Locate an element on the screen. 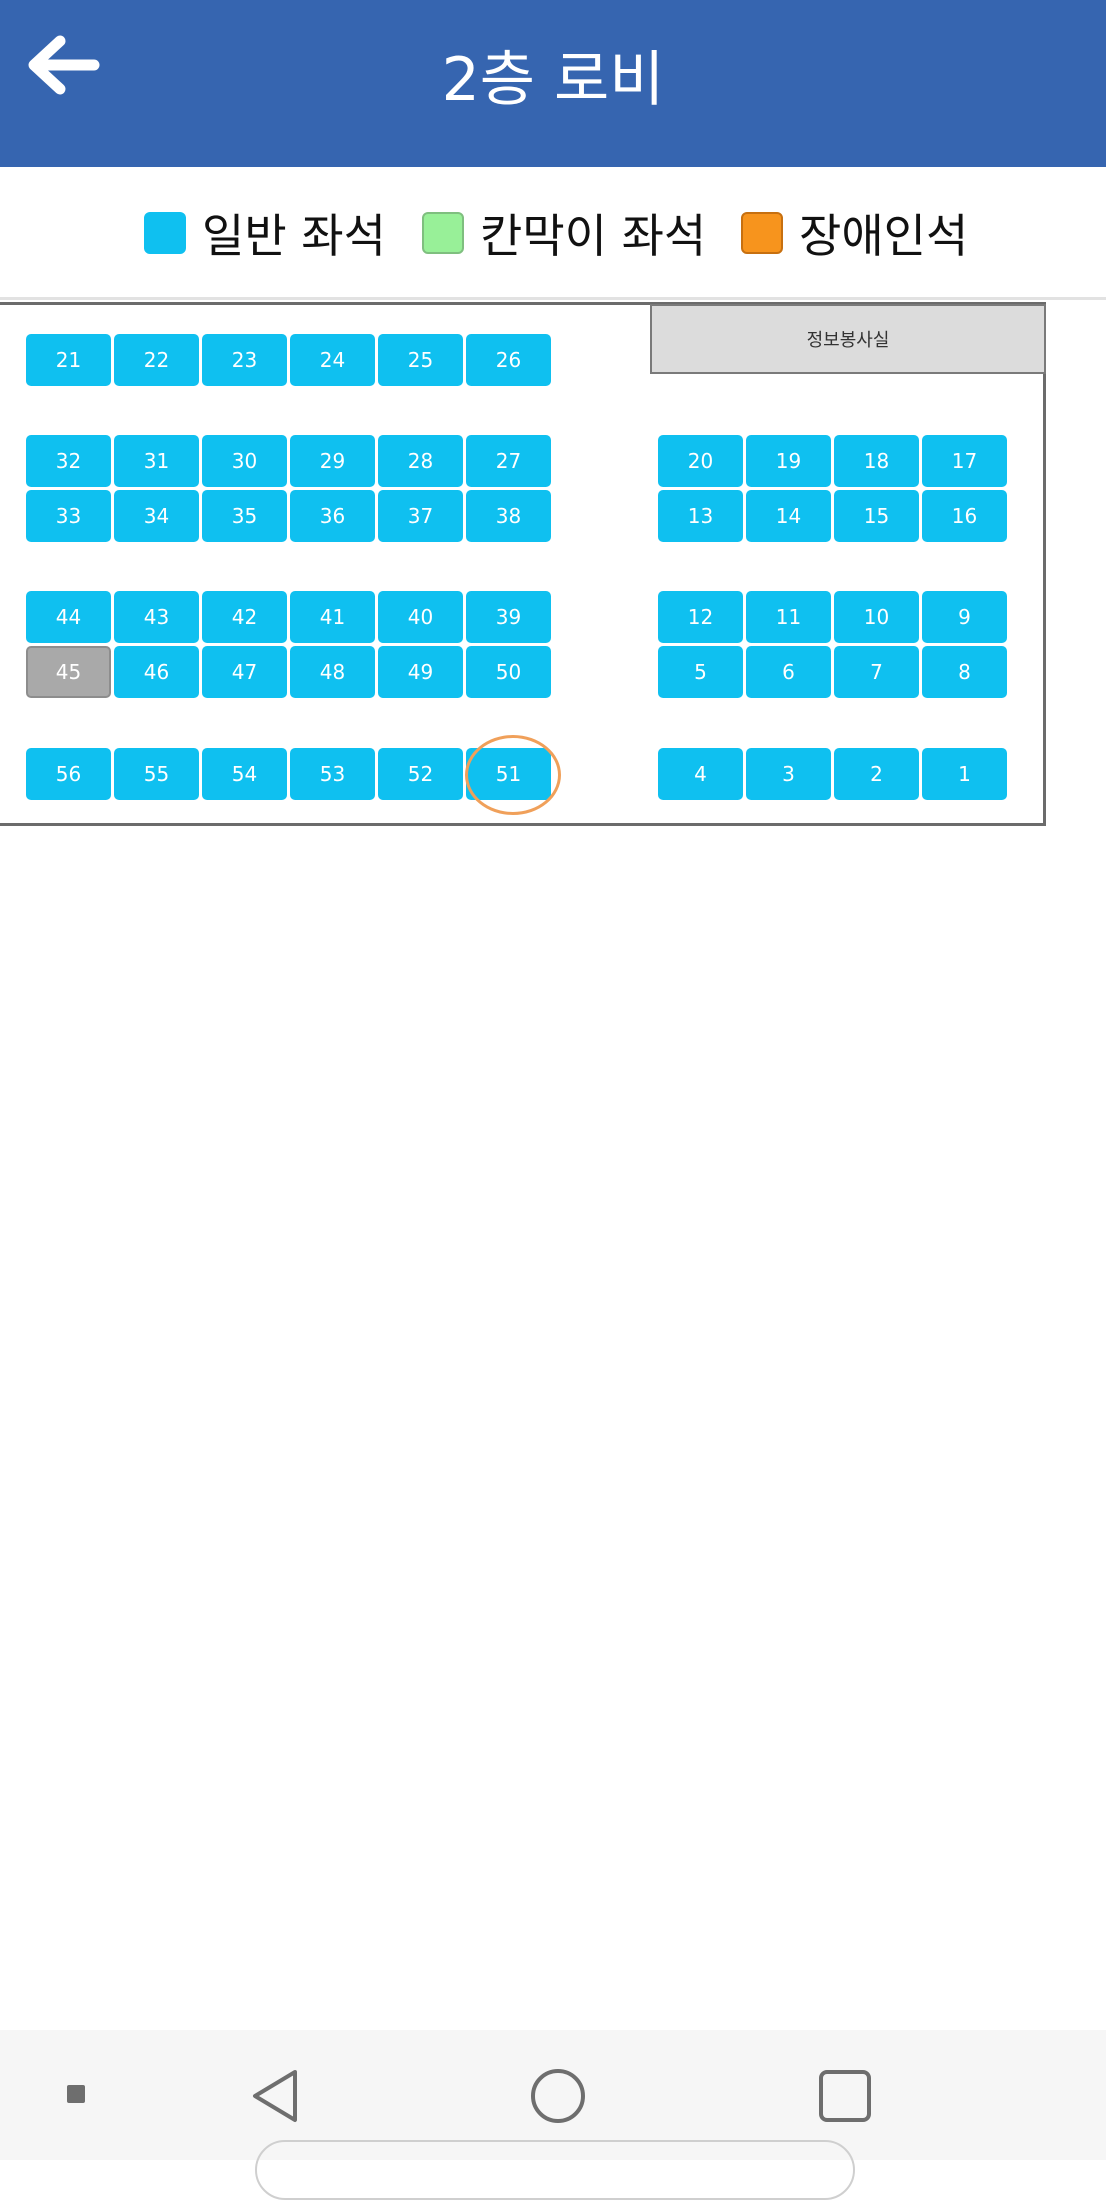 Image resolution: width=1106 pixels, height=2200 pixels. nav-recents-button is located at coordinates (845, 2096).